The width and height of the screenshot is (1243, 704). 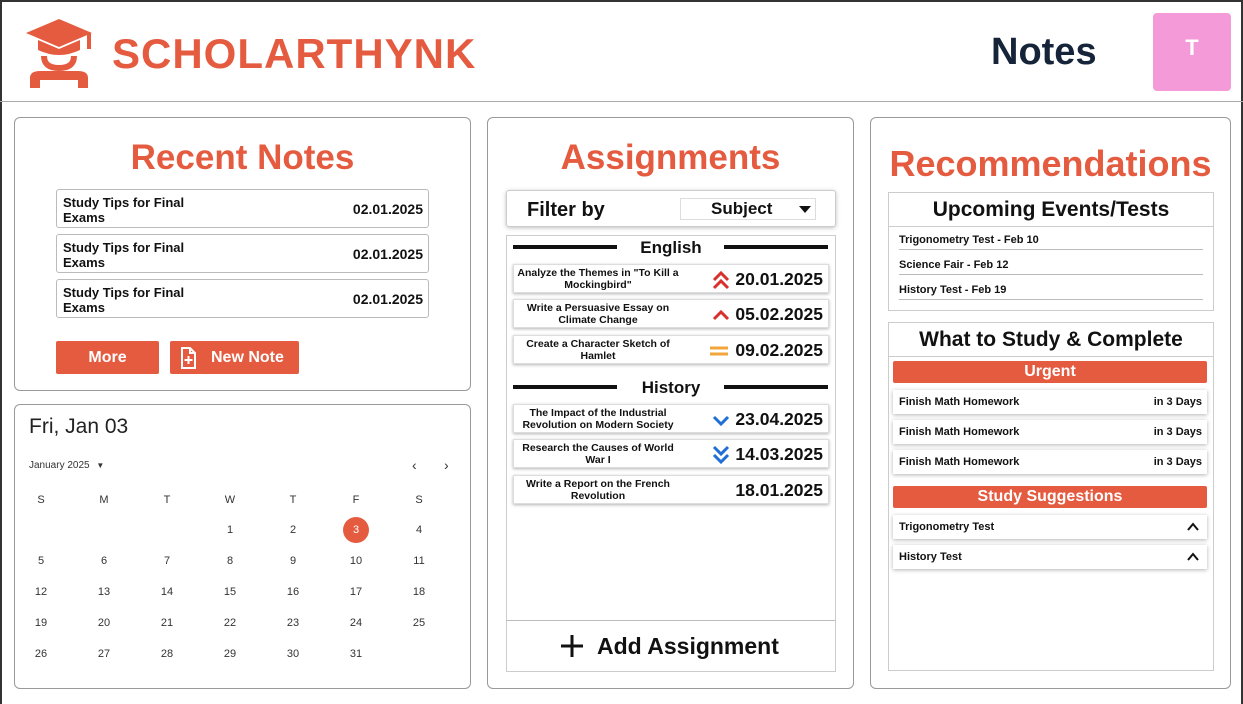 What do you see at coordinates (167, 592) in the screenshot?
I see `calendar-day: 14` at bounding box center [167, 592].